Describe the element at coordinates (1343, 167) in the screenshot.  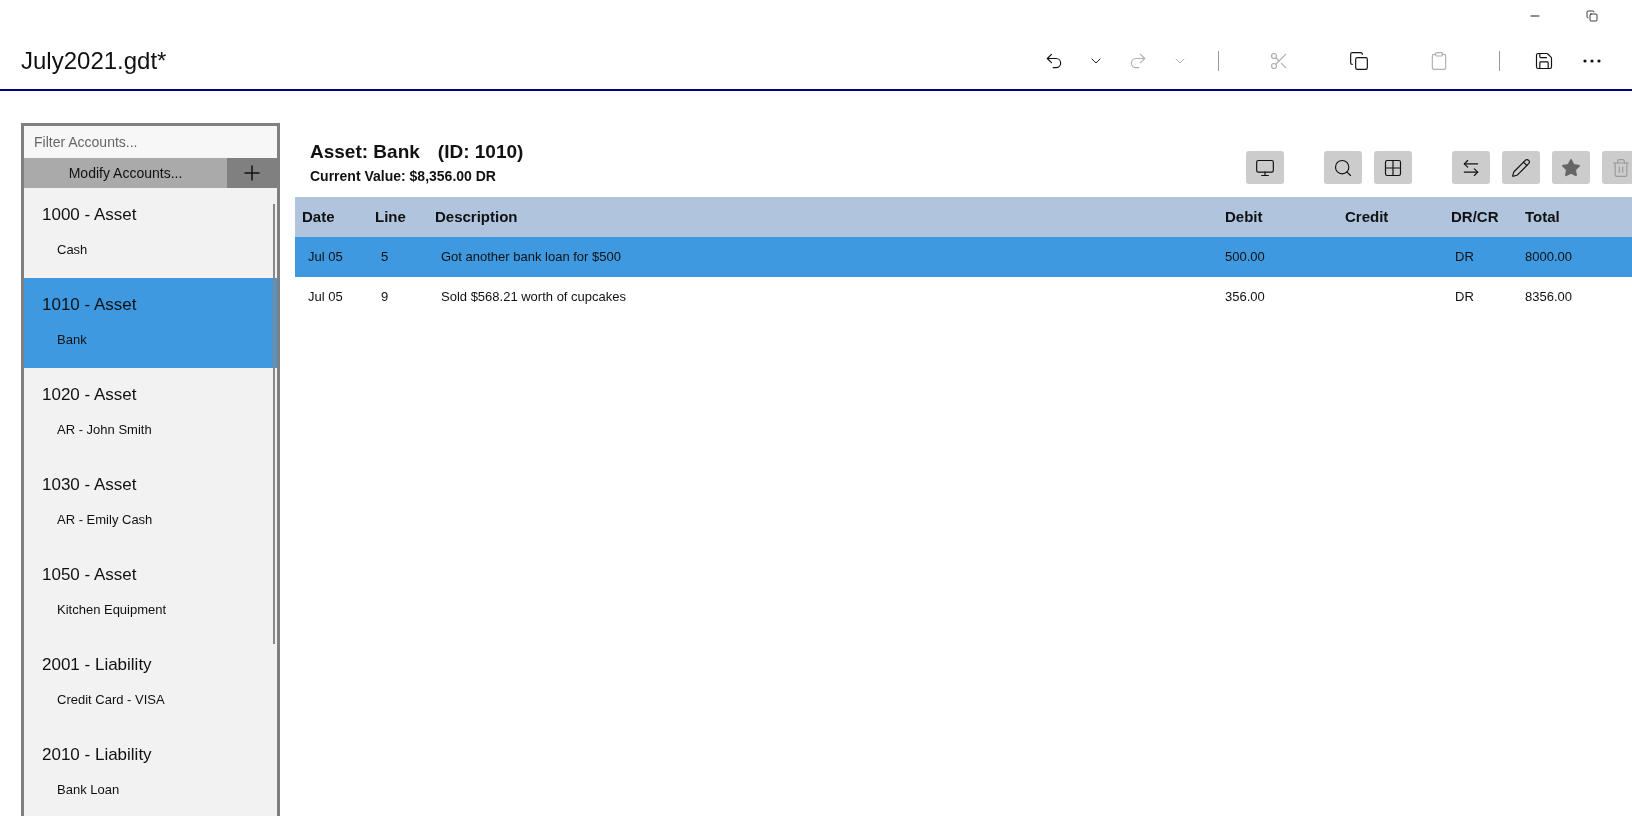
I see `search-button` at that location.